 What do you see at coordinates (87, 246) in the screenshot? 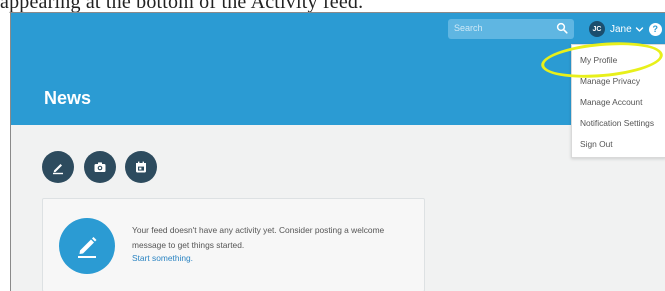
I see `compose-icon` at bounding box center [87, 246].